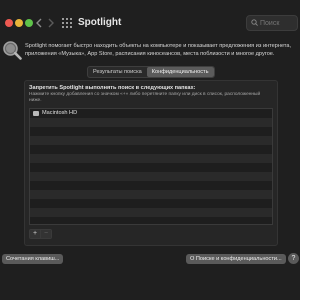  Describe the element at coordinates (180, 72) in the screenshot. I see `tab-privacy: Конфиденциальность` at that location.